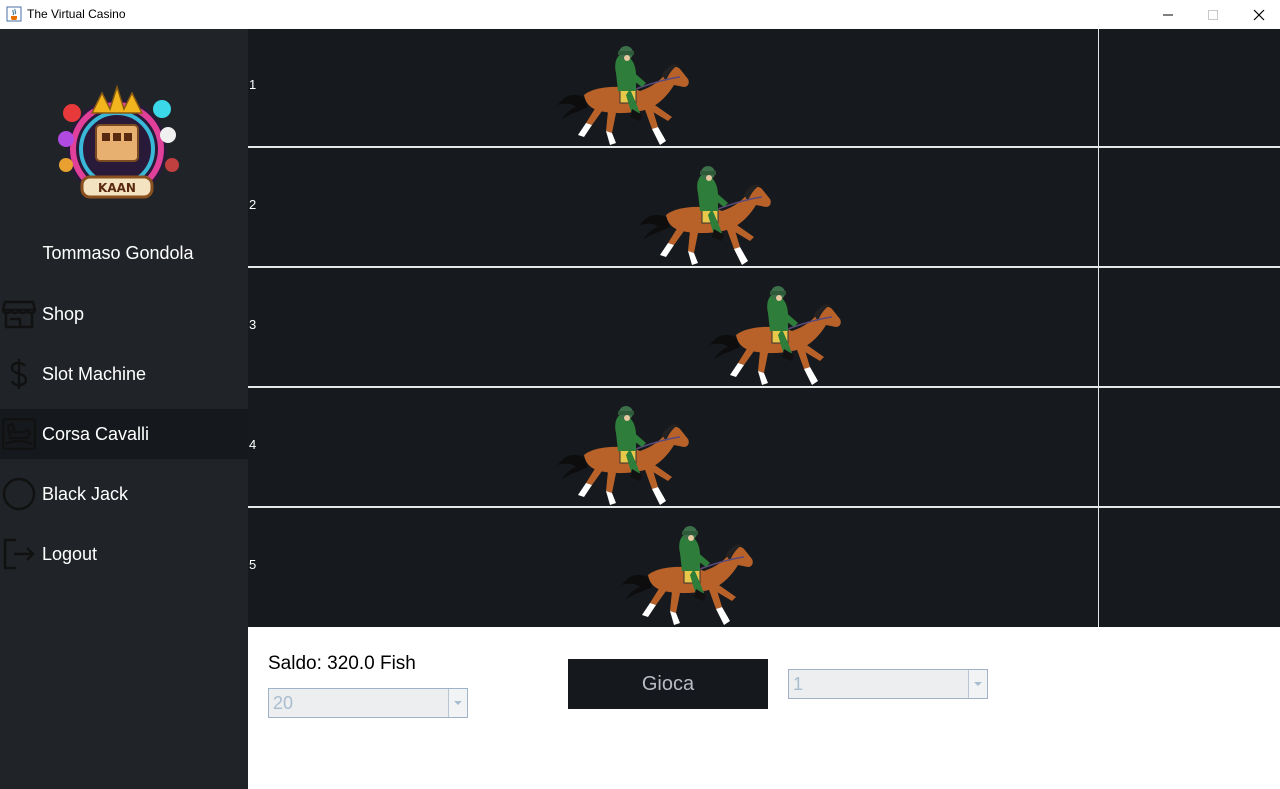 Image resolution: width=1280 pixels, height=789 pixels. I want to click on lane-number: 4, so click(253, 444).